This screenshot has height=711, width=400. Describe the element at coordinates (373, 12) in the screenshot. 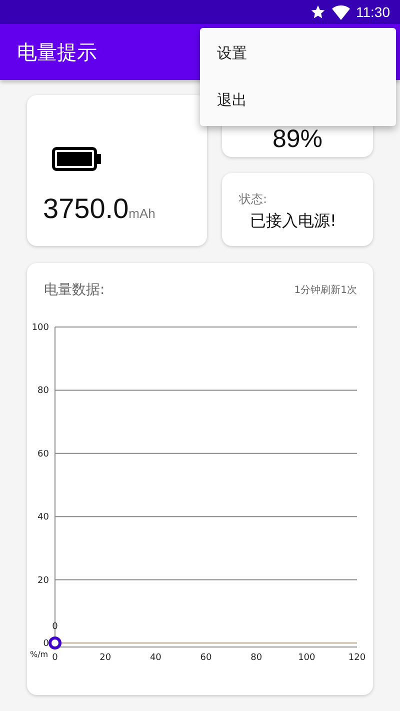

I see `clock-time: 11:30` at that location.